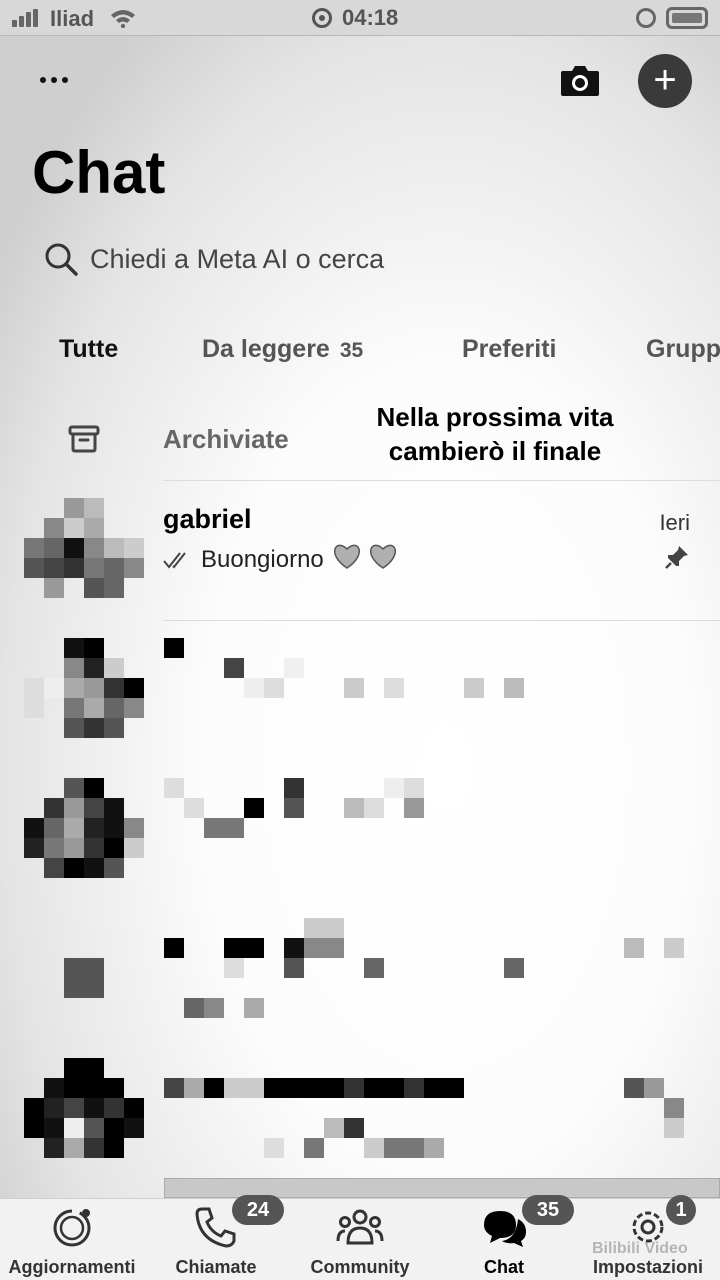  I want to click on orientation-lock-icon, so click(646, 18).